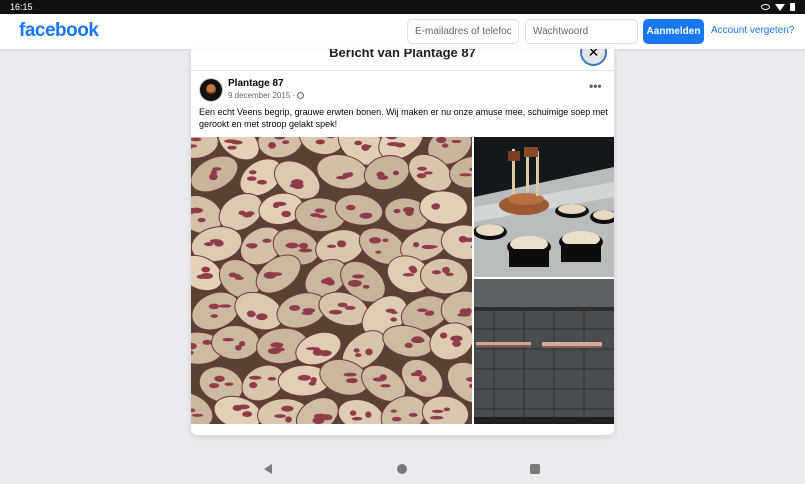  I want to click on dialog-title: Bericht van Plantage 87, so click(402, 54).